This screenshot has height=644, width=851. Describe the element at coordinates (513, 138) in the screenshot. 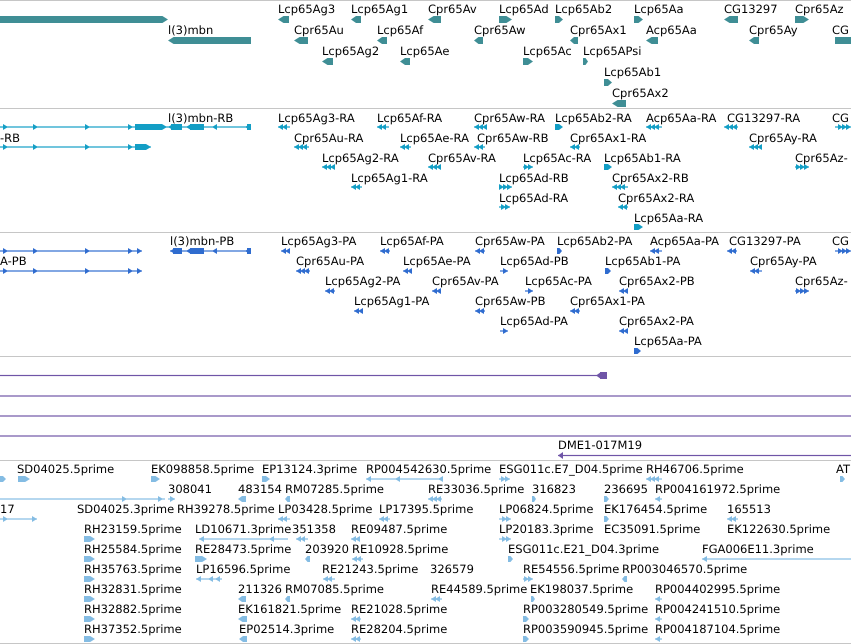

I see `transcript-label: Cpr65Aw-RB` at that location.